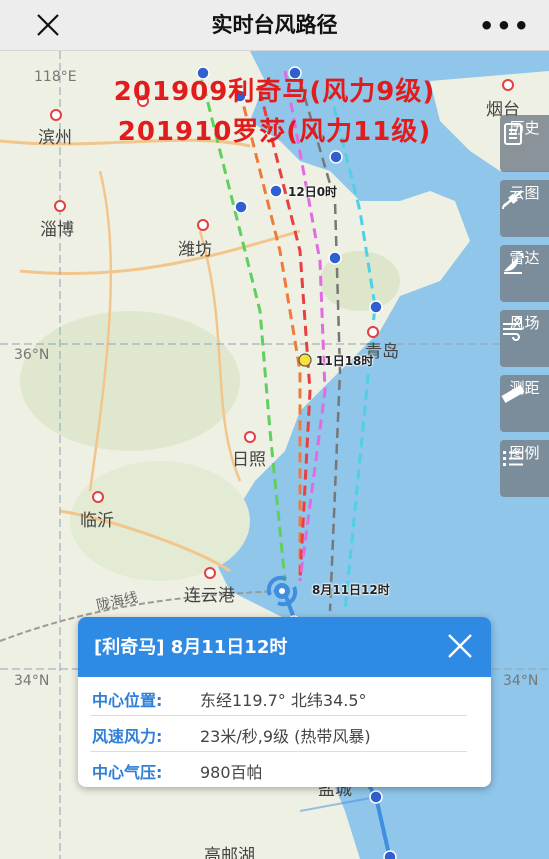 Image resolution: width=549 pixels, height=859 pixels. Describe the element at coordinates (524, 468) in the screenshot. I see `legend-button: 图例` at that location.